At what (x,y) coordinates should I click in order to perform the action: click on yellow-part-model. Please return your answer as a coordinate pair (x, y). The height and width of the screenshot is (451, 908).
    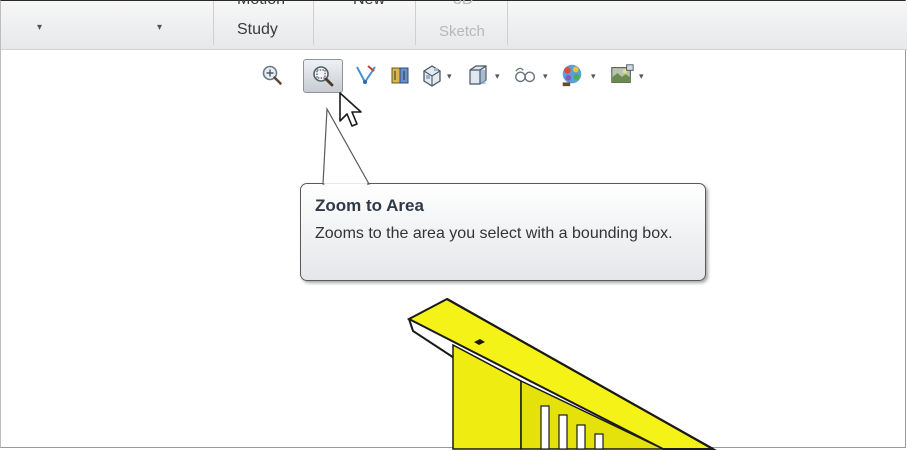
    Looking at the image, I should click on (561, 373).